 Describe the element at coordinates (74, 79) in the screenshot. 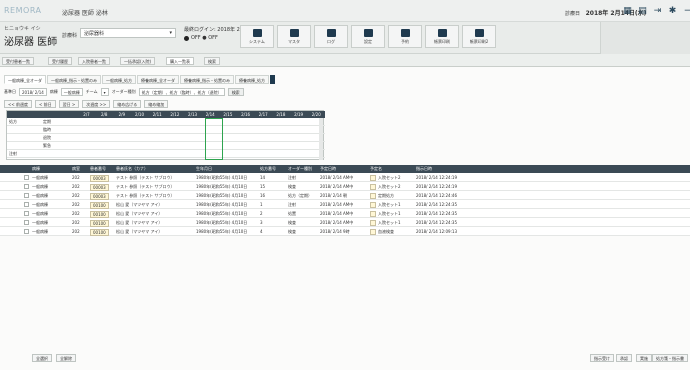

I see `subtab-general-proc: 一般病棟_指示・処置のみ` at that location.